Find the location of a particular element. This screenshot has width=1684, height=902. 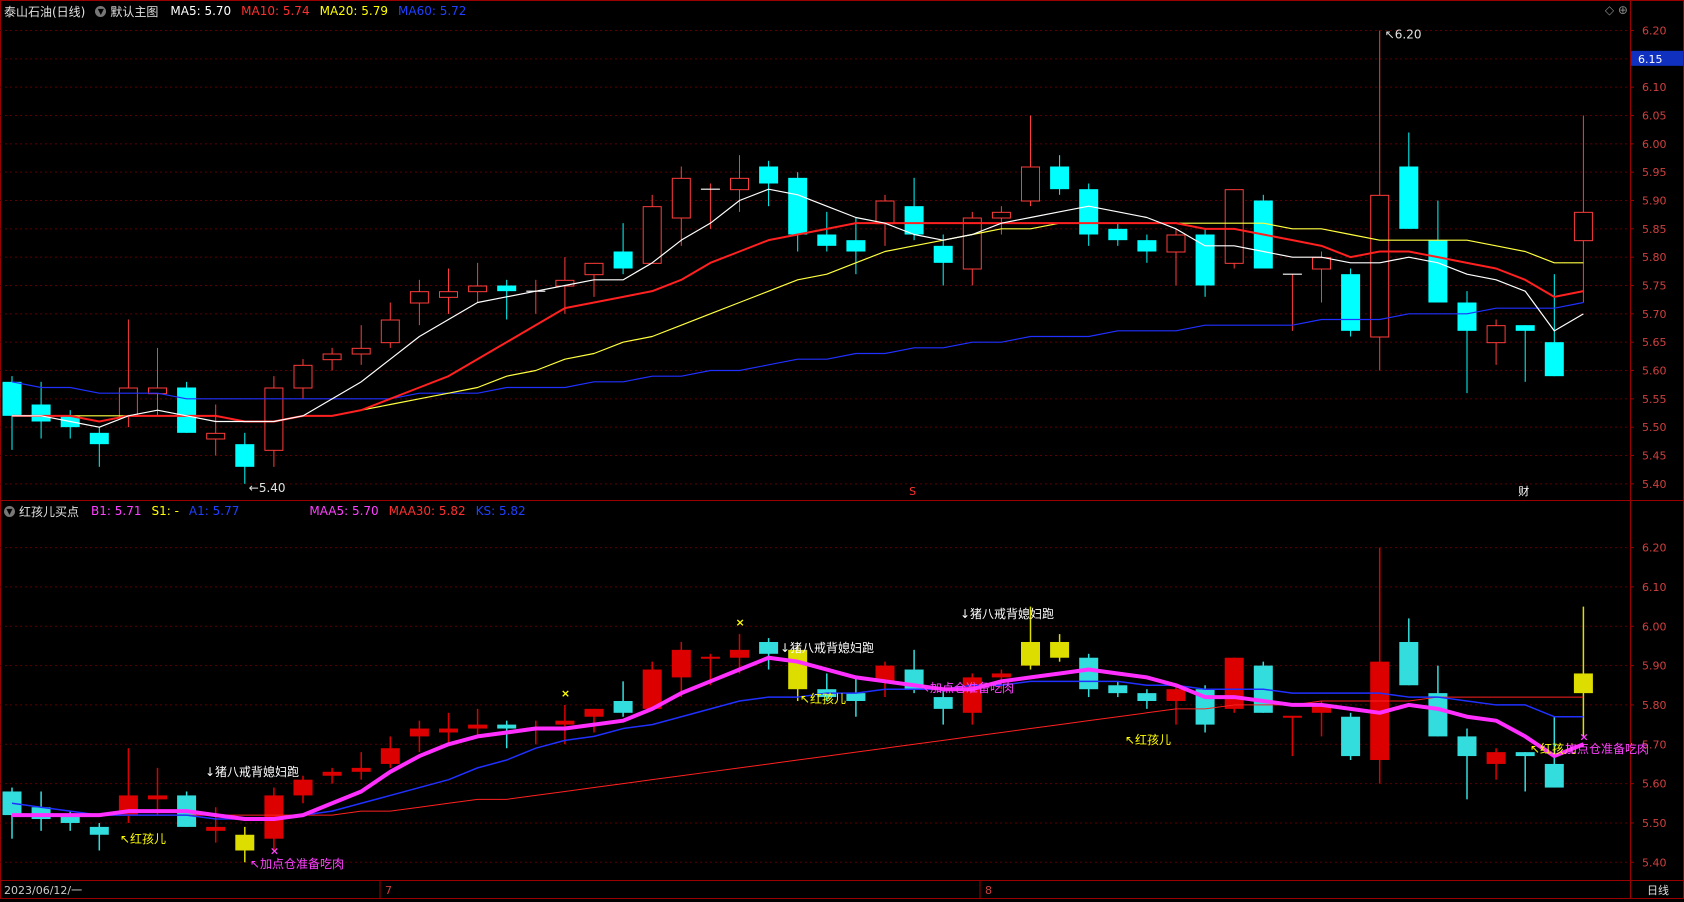

ma-value: MA20: 5.79 is located at coordinates (354, 11).